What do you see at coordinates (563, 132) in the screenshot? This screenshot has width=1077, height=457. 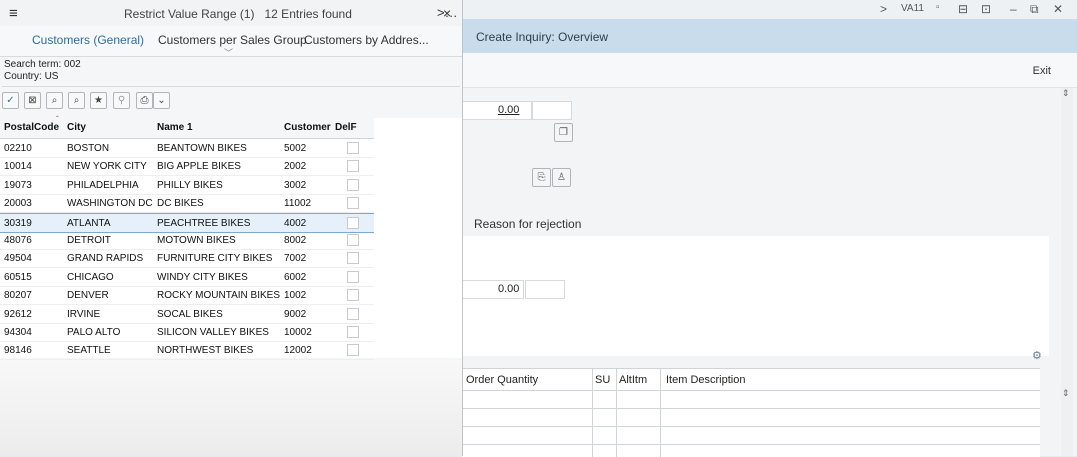 I see `document-icon: ❐` at bounding box center [563, 132].